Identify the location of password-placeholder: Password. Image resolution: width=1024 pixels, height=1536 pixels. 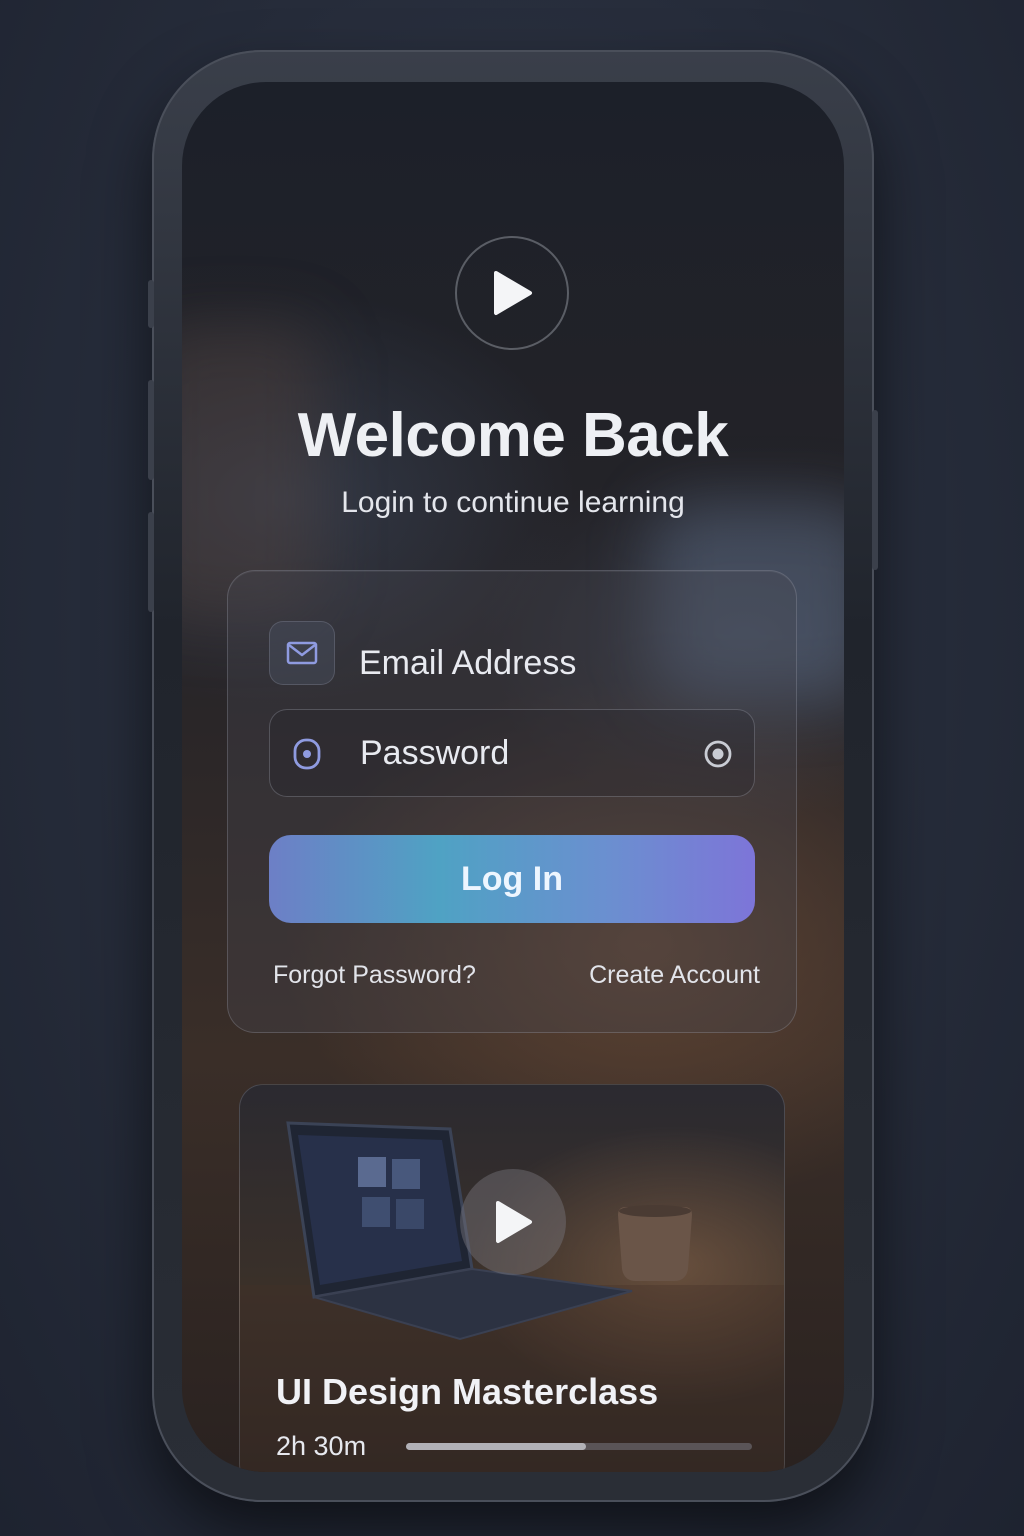
(435, 752).